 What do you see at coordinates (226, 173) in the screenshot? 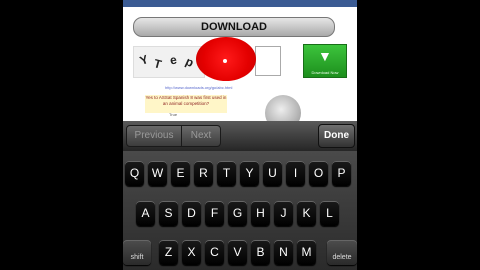
I see `key-t: T` at bounding box center [226, 173].